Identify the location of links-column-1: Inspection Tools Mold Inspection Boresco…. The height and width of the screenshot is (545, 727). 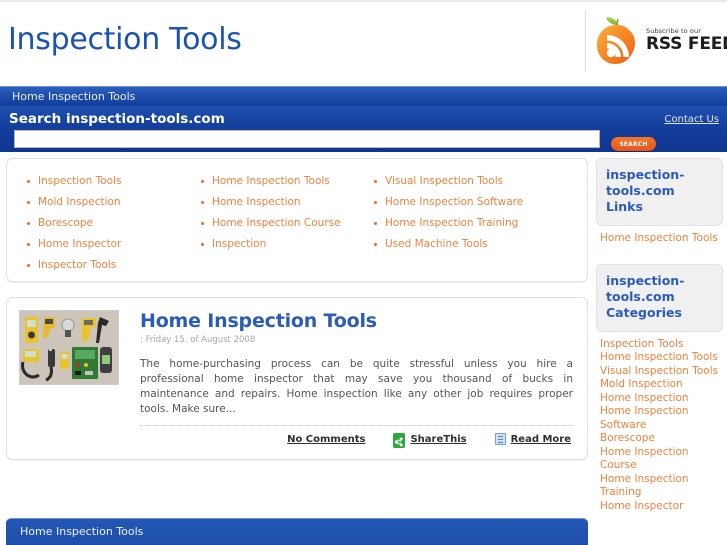
(112, 223).